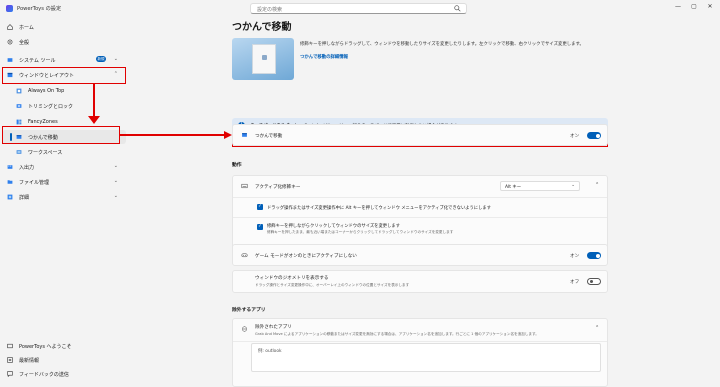 The height and width of the screenshot is (387, 720). Describe the element at coordinates (10, 346) in the screenshot. I see `welcome-icon` at that location.